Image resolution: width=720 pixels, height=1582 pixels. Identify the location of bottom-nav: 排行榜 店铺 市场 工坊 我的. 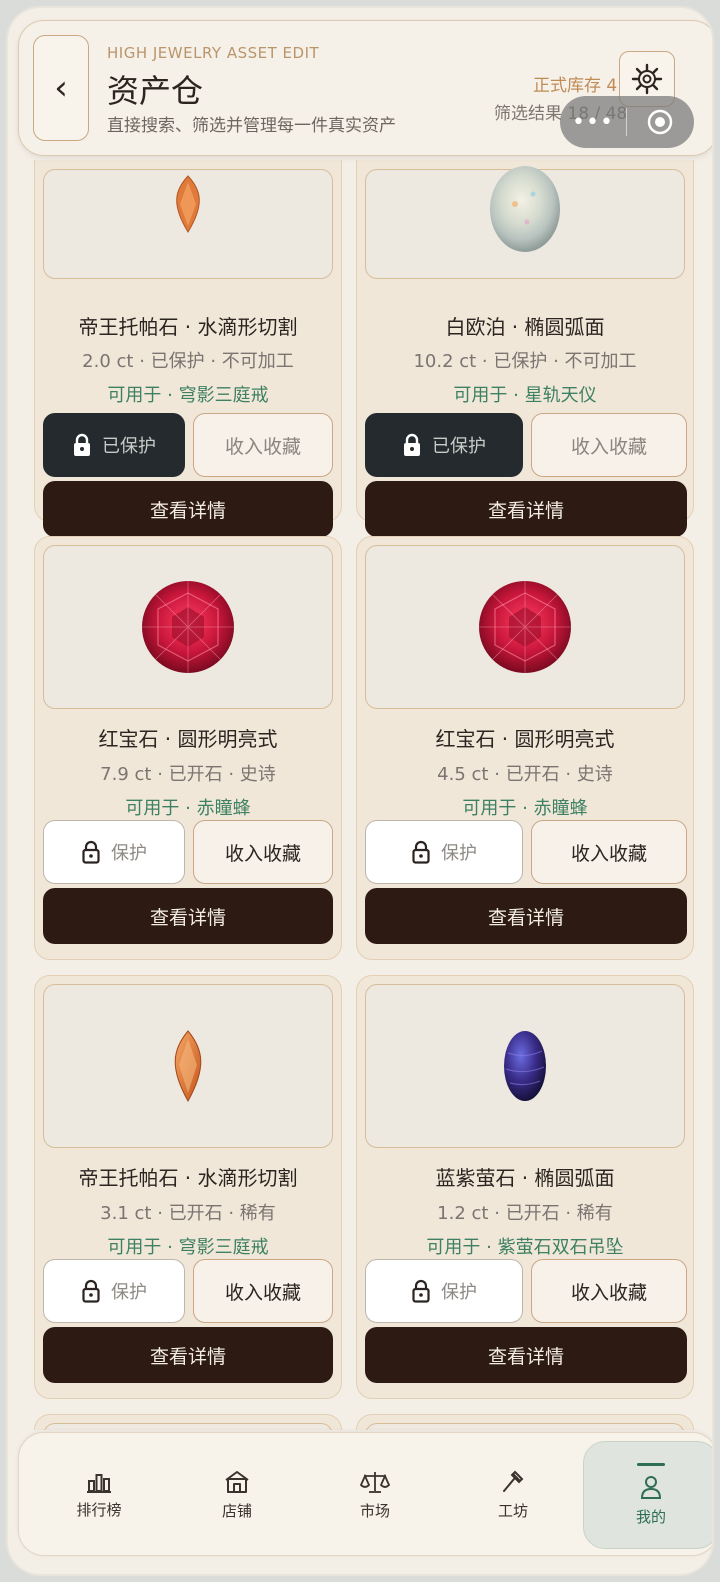
(365, 1494).